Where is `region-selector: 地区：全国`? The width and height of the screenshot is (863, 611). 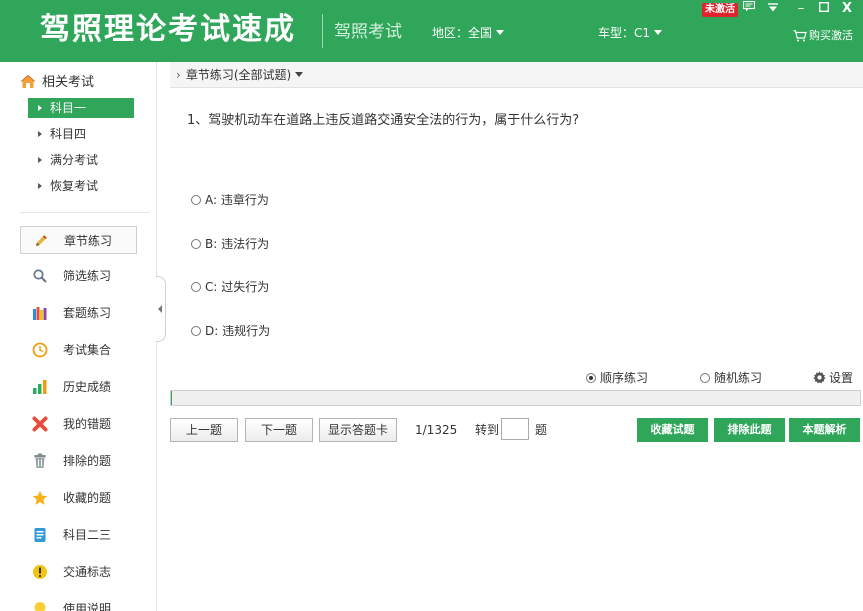 region-selector: 地区：全国 is located at coordinates (468, 33).